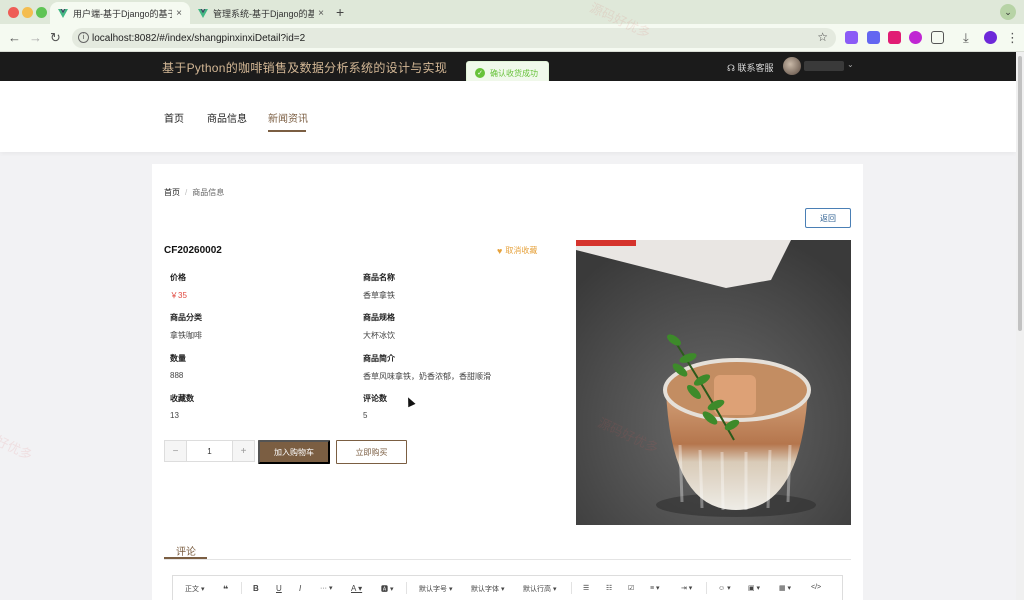 The image size is (1024, 600). I want to click on background-color-icon: 🅰 ▾, so click(387, 589).